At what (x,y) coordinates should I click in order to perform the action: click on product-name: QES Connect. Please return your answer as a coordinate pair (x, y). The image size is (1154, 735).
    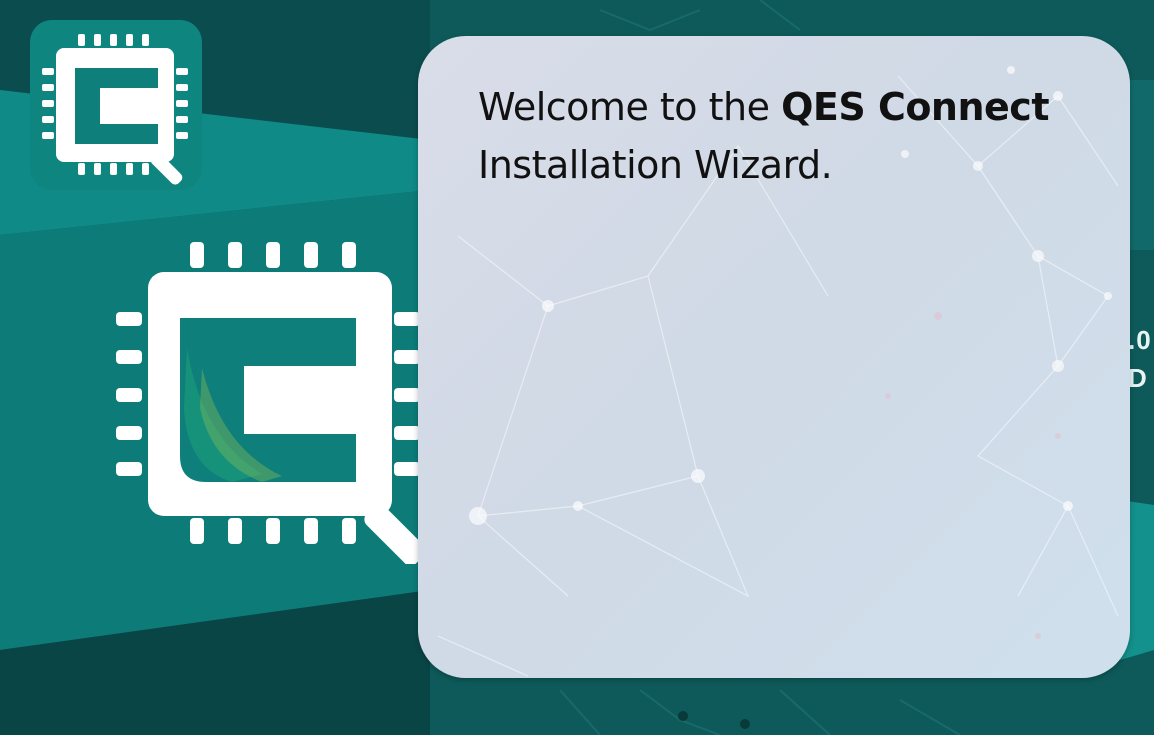
    Looking at the image, I should click on (915, 107).